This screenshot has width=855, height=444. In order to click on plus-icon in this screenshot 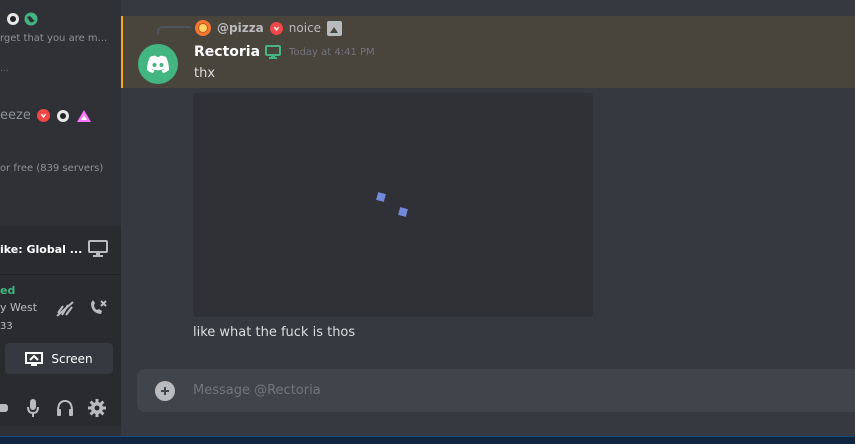, I will do `click(165, 391)`.